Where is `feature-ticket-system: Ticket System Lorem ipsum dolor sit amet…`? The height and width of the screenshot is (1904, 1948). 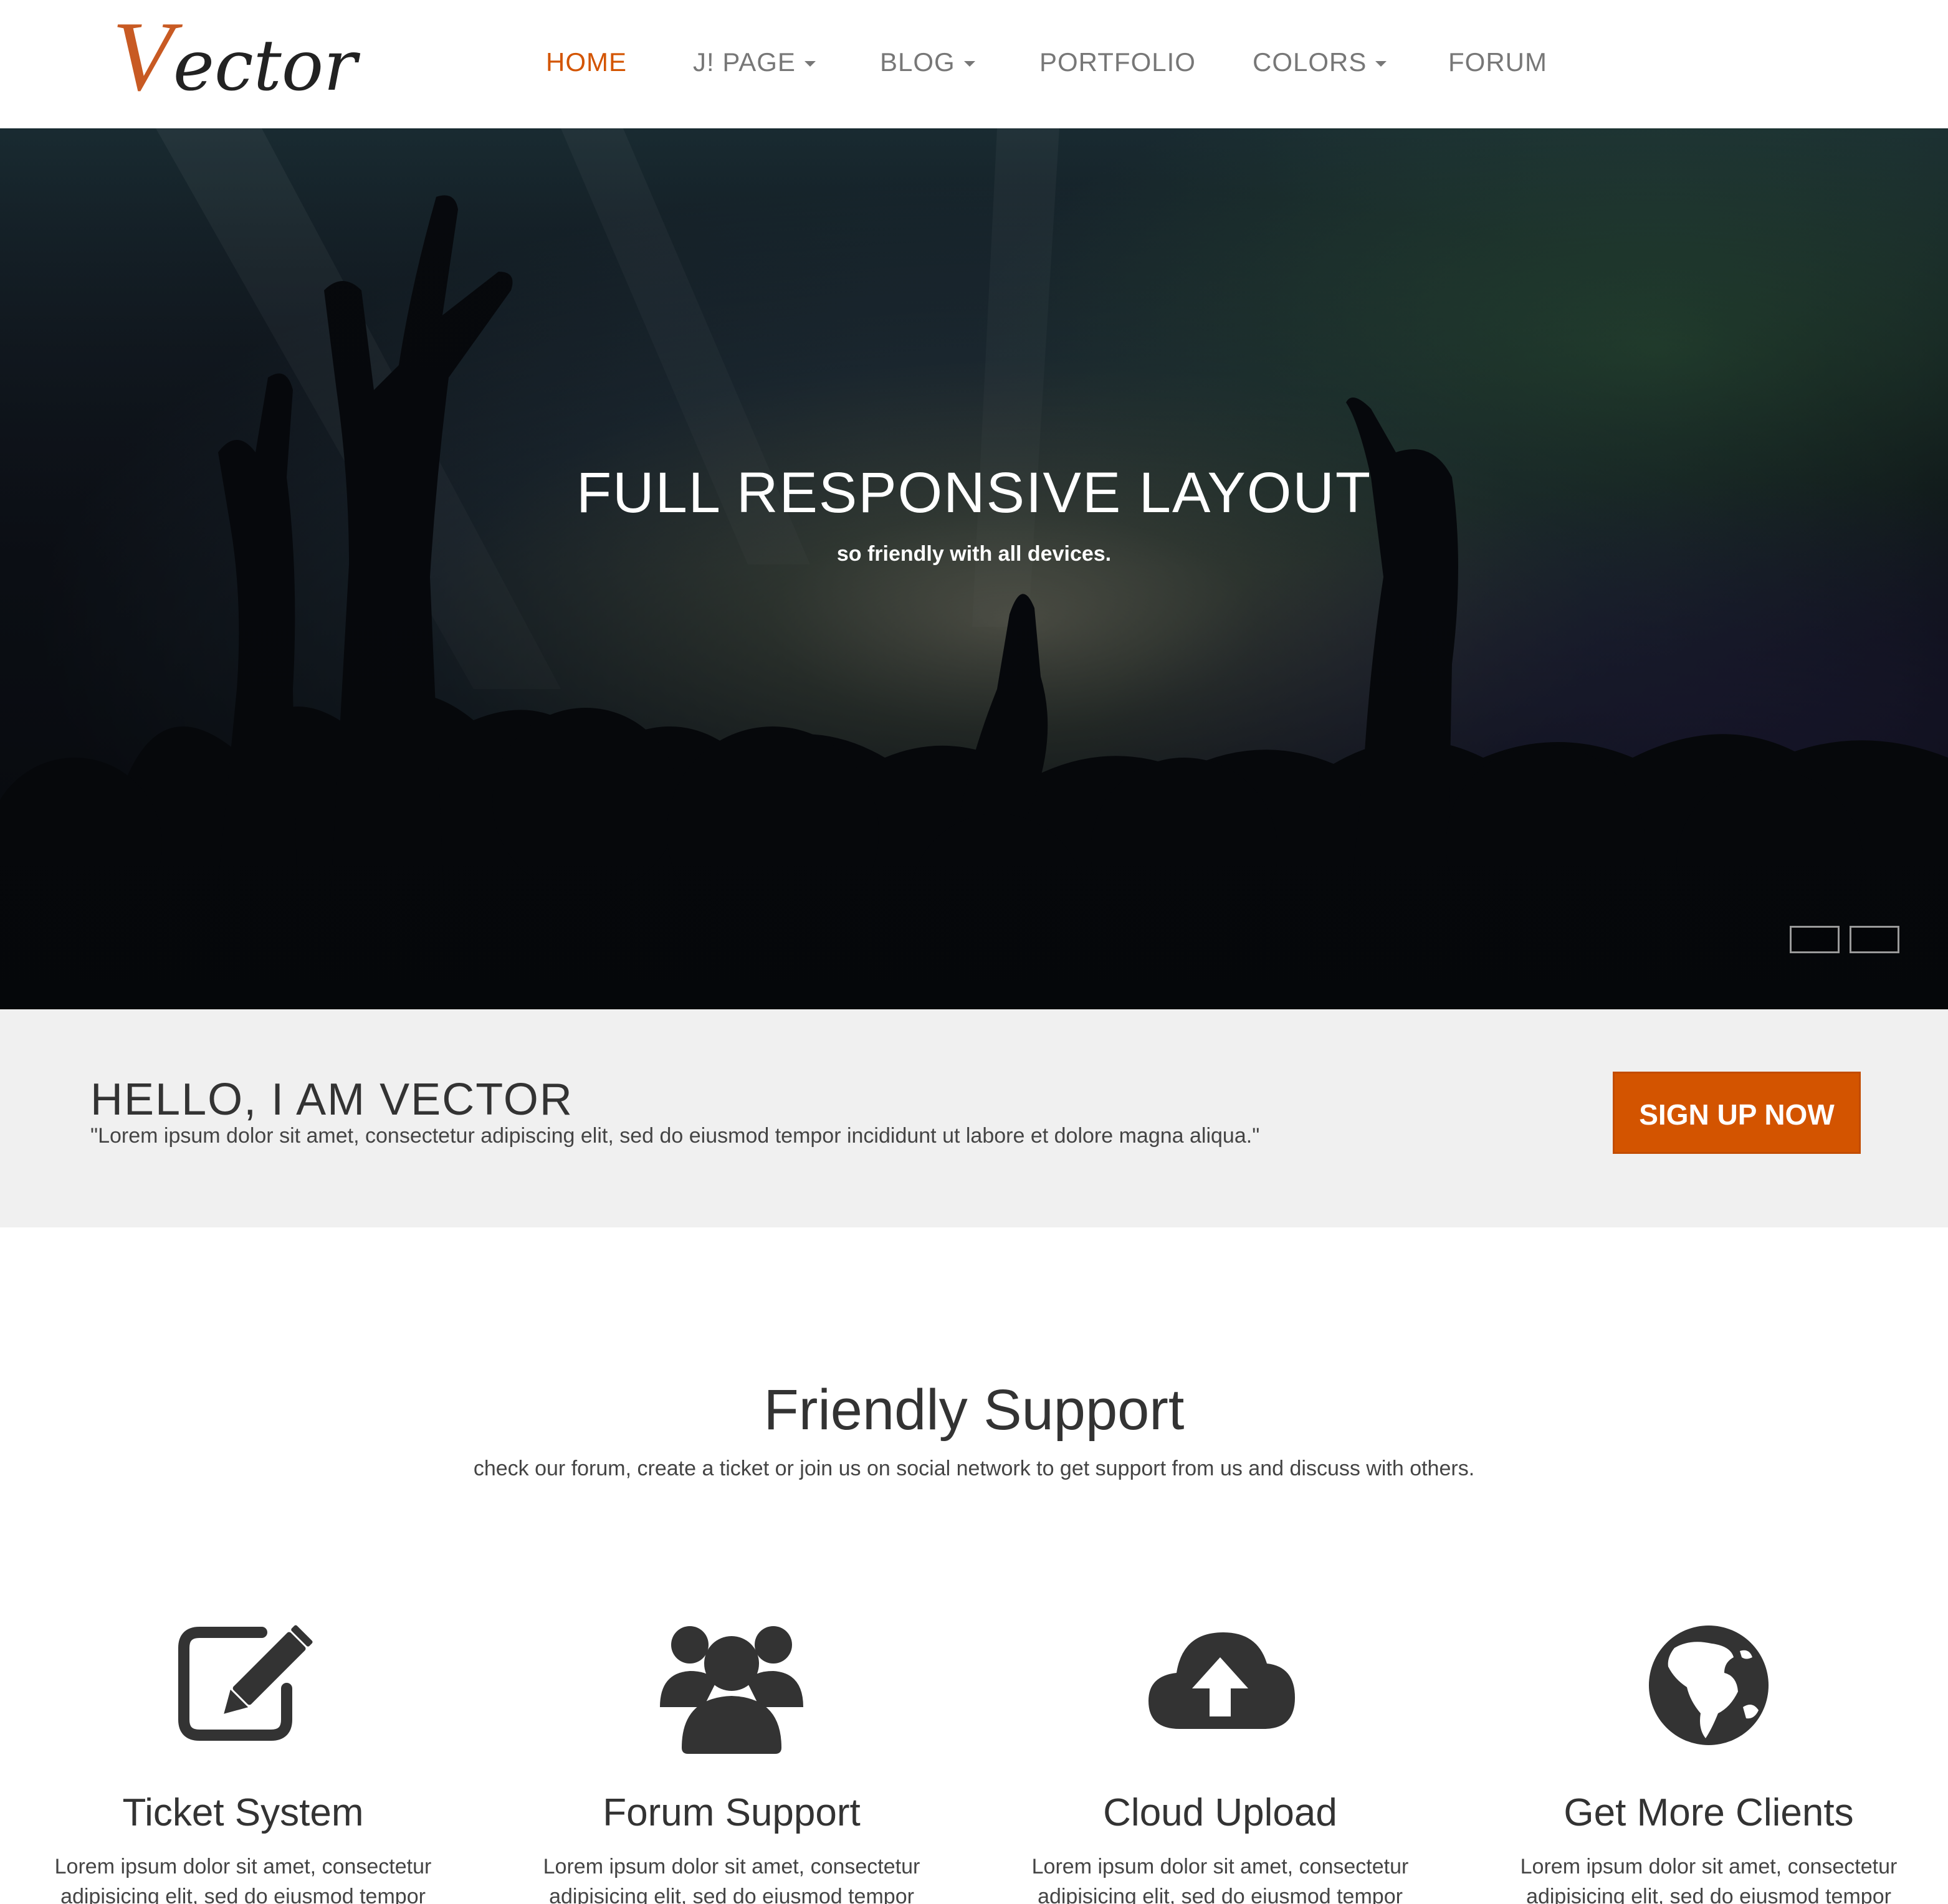
feature-ticket-system: Ticket System Lorem ipsum dolor sit amet… is located at coordinates (243, 1759).